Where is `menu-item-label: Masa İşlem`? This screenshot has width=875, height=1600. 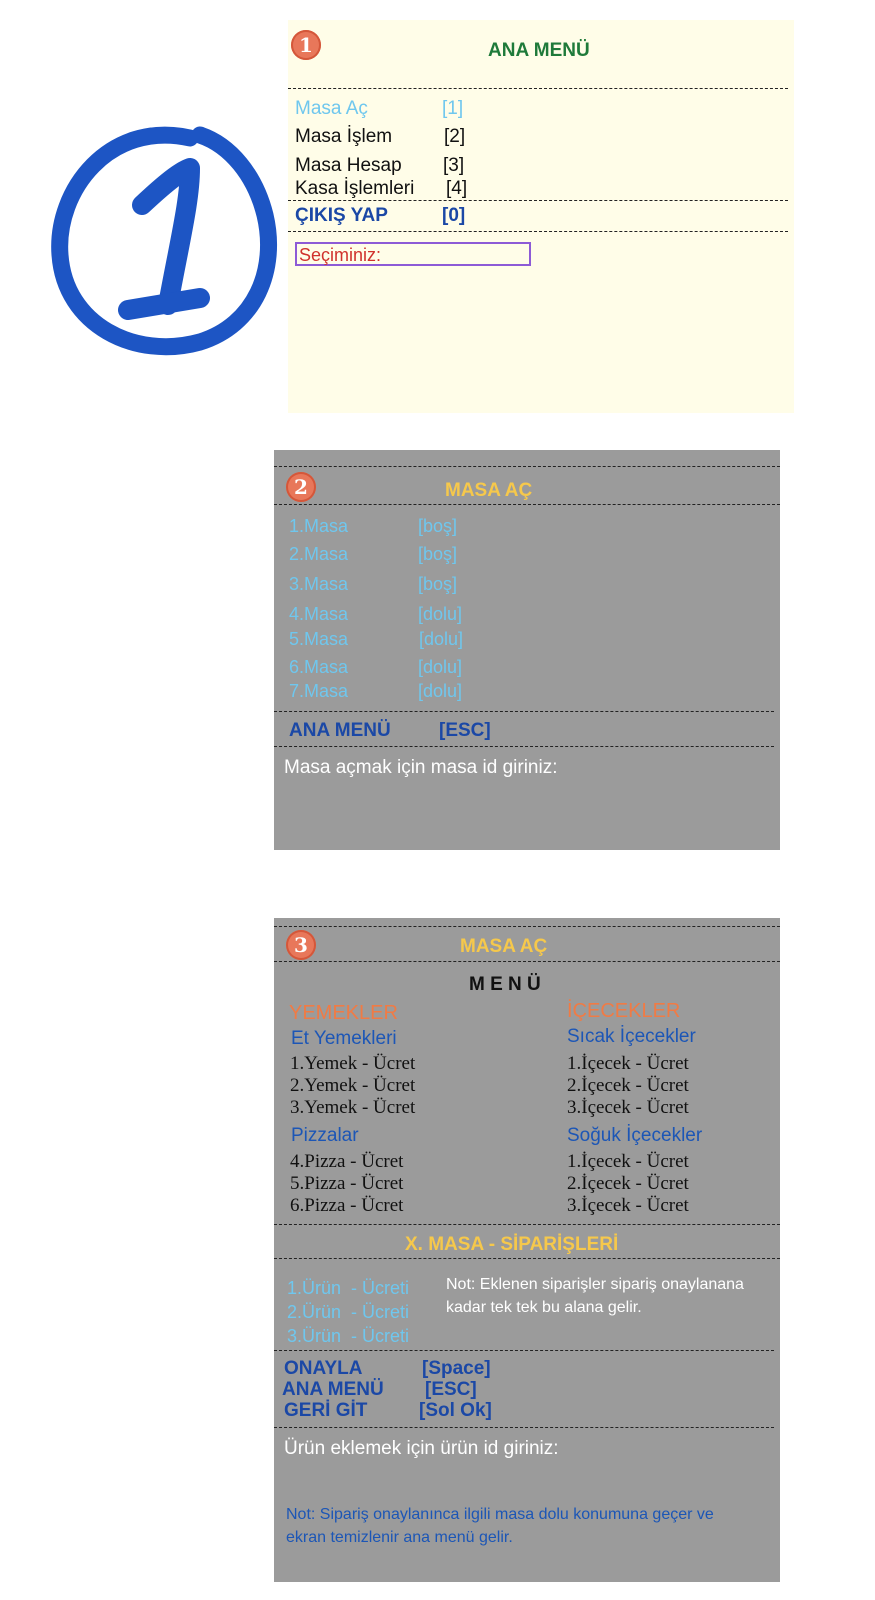
menu-item-label: Masa İşlem is located at coordinates (344, 136).